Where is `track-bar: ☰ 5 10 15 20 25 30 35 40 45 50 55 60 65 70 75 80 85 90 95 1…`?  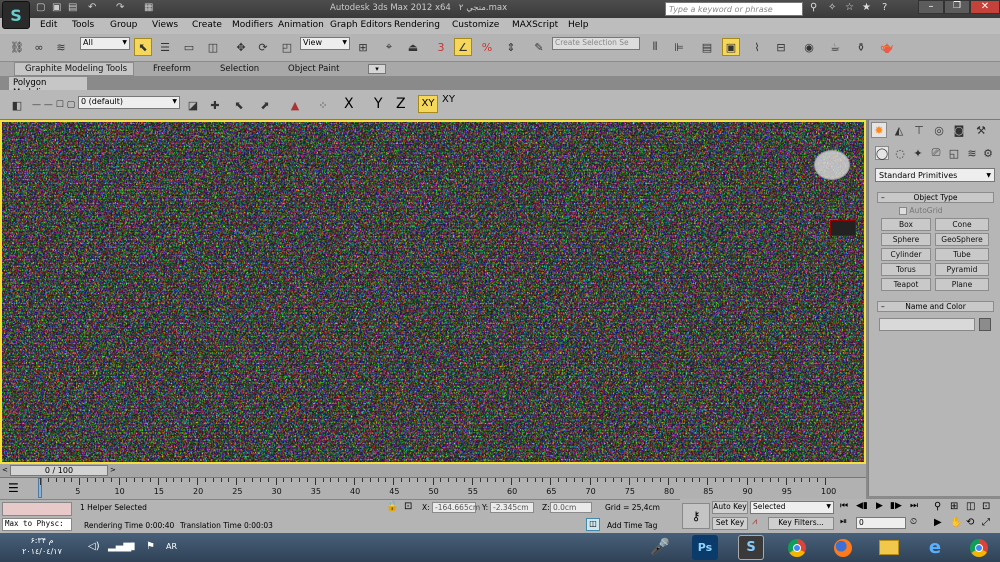 track-bar: ☰ 5 10 15 20 25 30 35 40 45 50 55 60 65 70 75 80 85 90 95 1… is located at coordinates (433, 488).